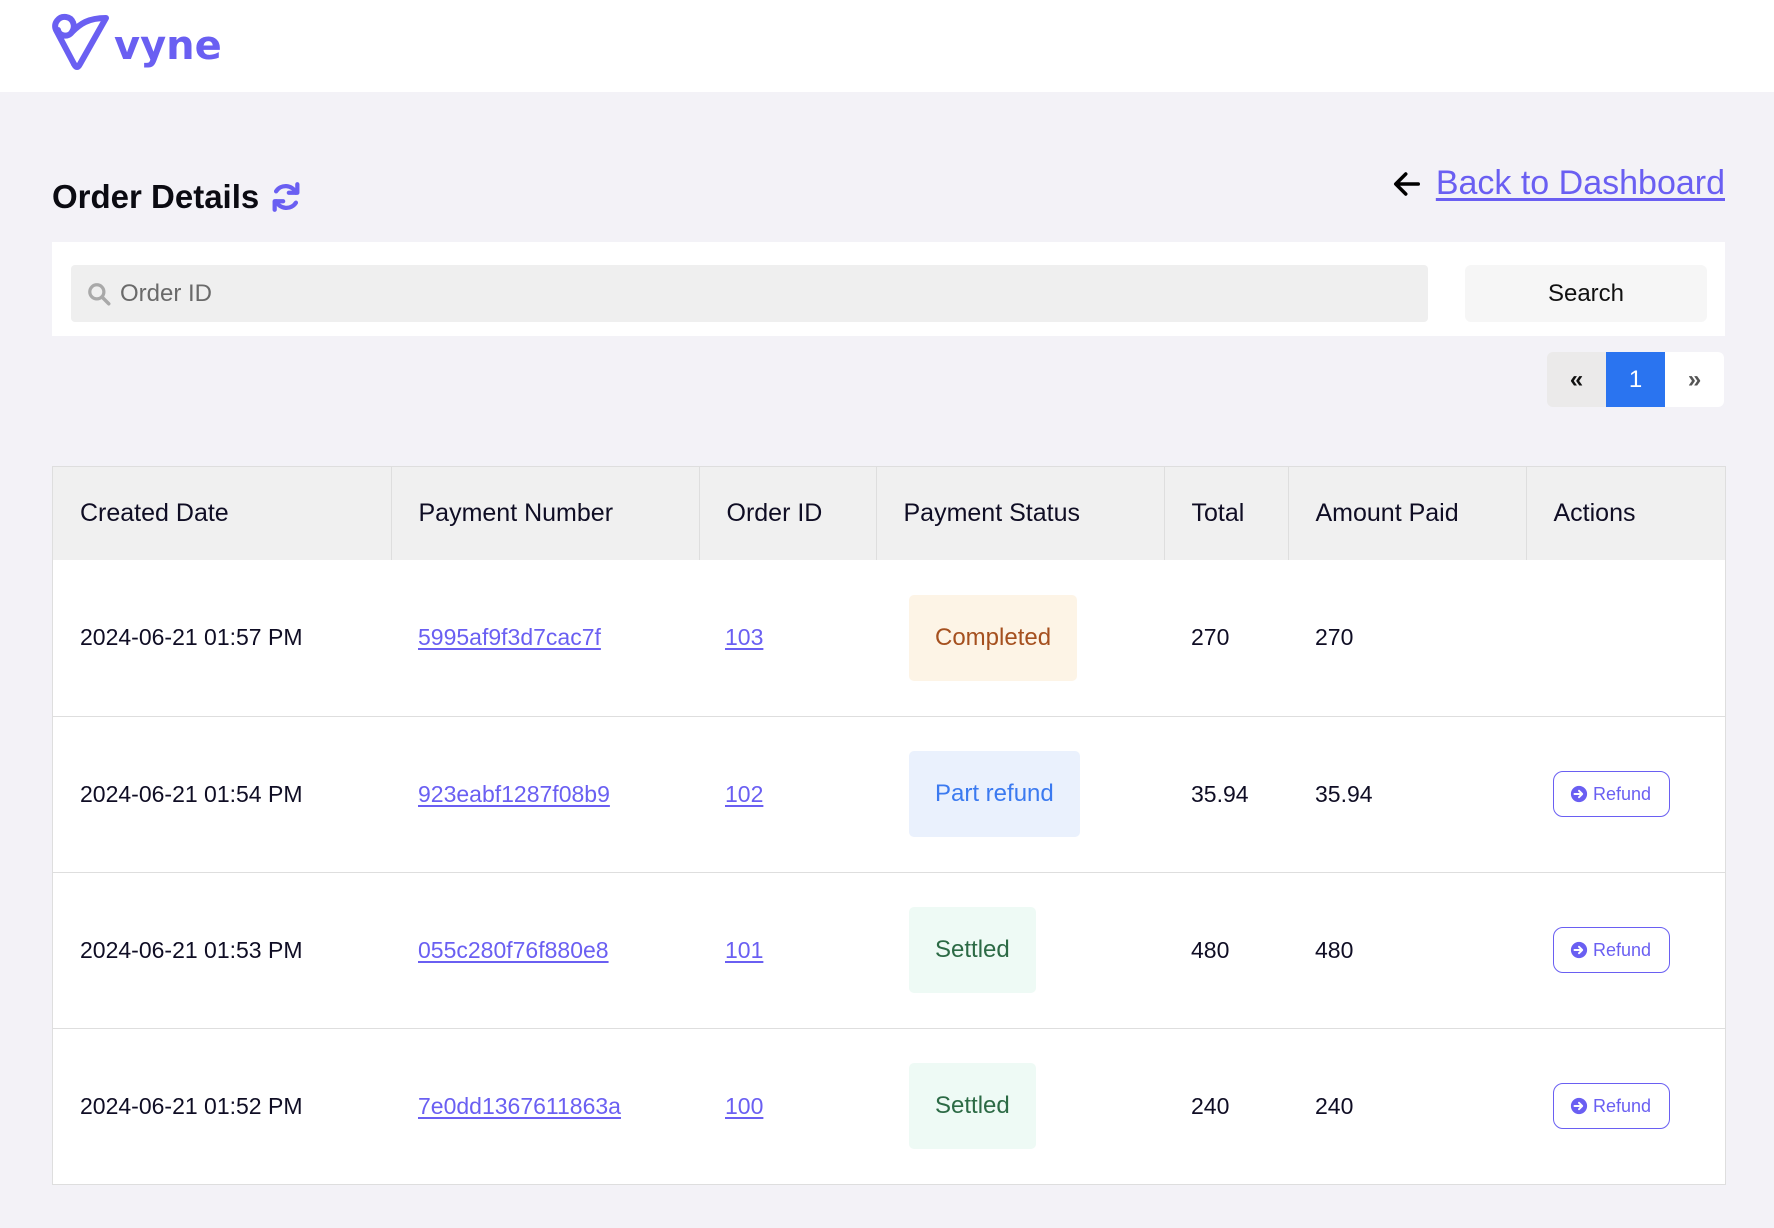 This screenshot has width=1774, height=1228. I want to click on status-badge: Part refund, so click(994, 794).